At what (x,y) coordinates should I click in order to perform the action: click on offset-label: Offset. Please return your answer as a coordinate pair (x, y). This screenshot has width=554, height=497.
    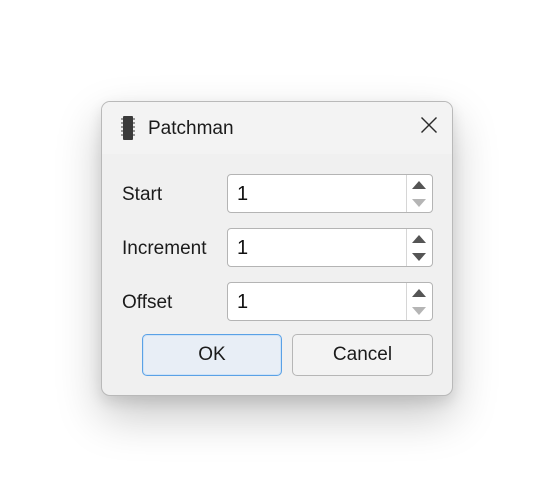
    Looking at the image, I should click on (147, 302).